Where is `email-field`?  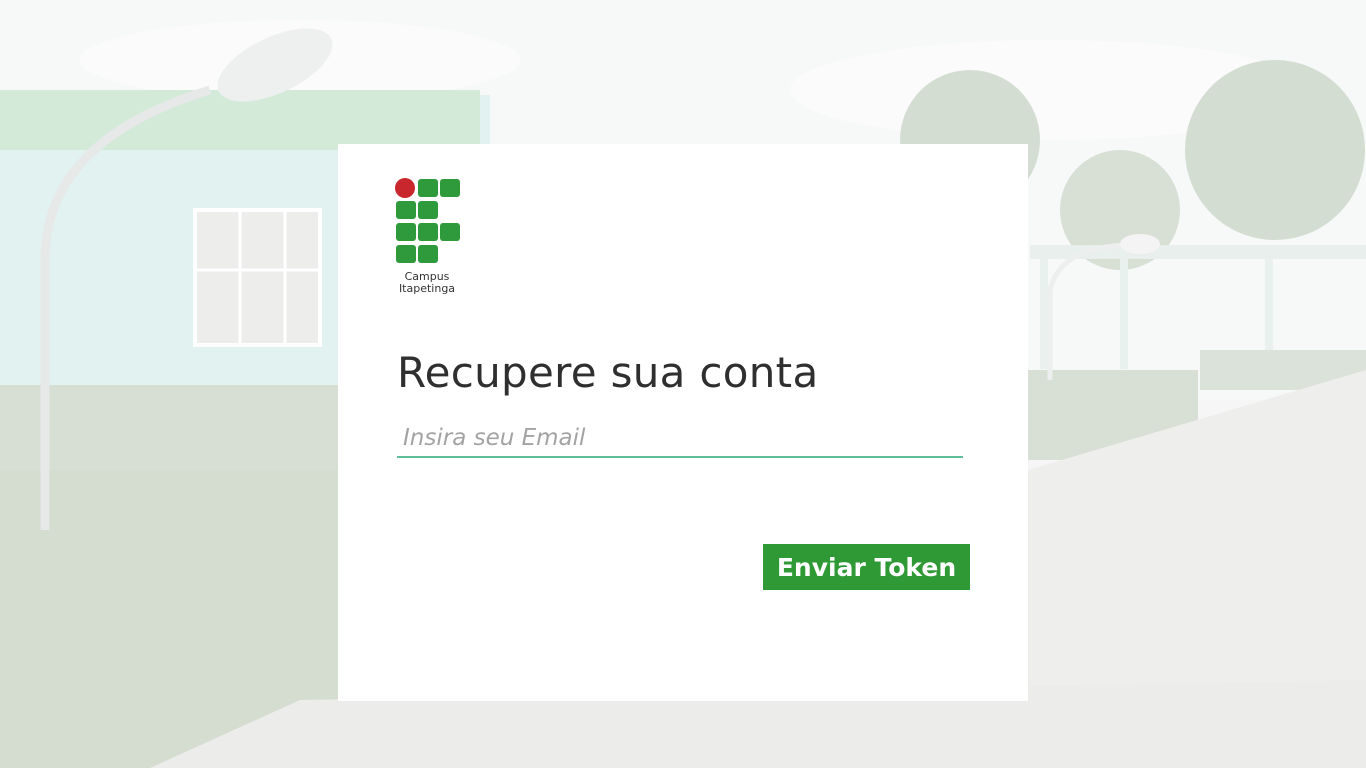
email-field is located at coordinates (680, 439).